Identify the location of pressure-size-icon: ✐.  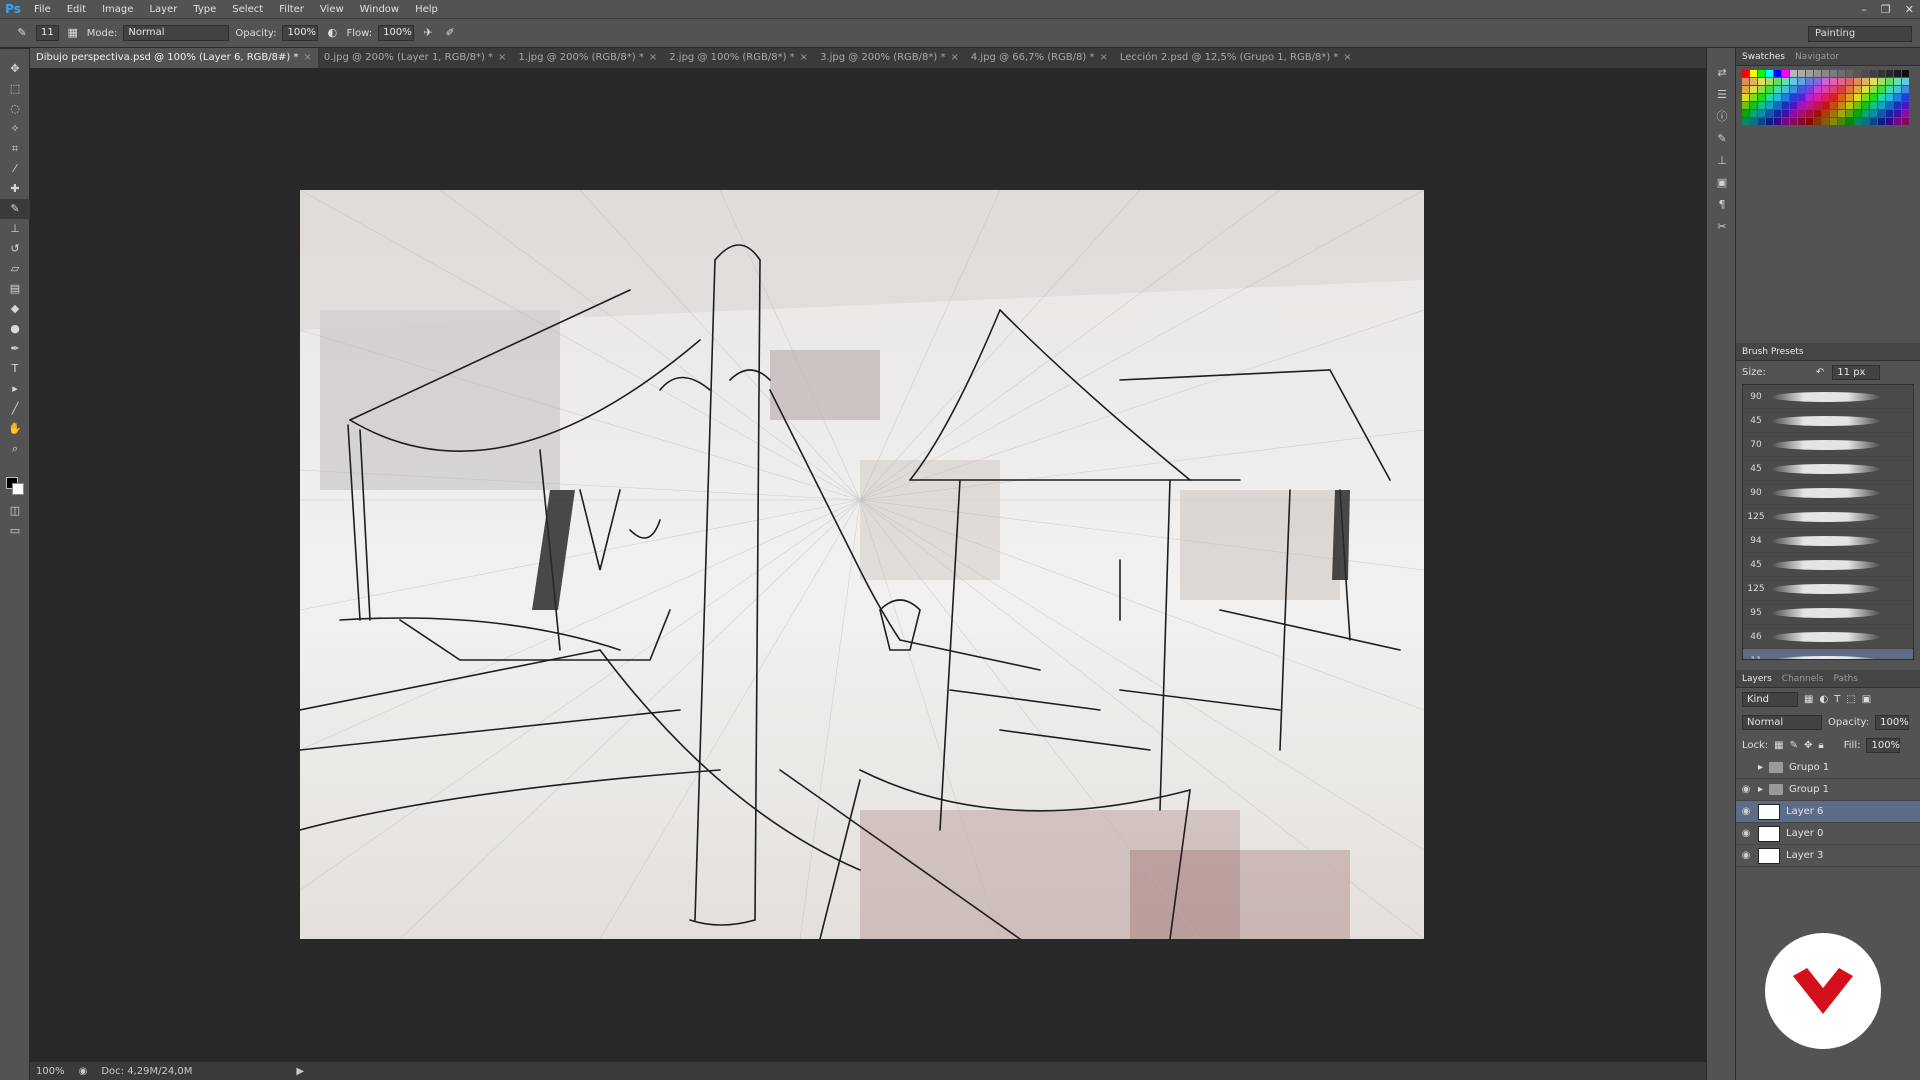
(450, 33).